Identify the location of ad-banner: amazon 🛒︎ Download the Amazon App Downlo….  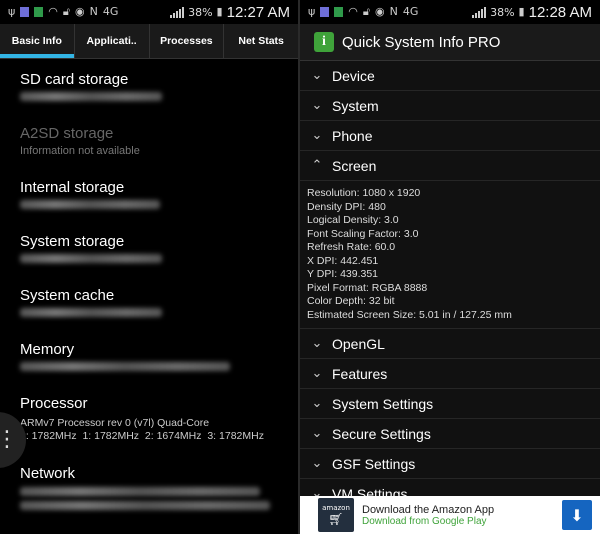
(450, 515).